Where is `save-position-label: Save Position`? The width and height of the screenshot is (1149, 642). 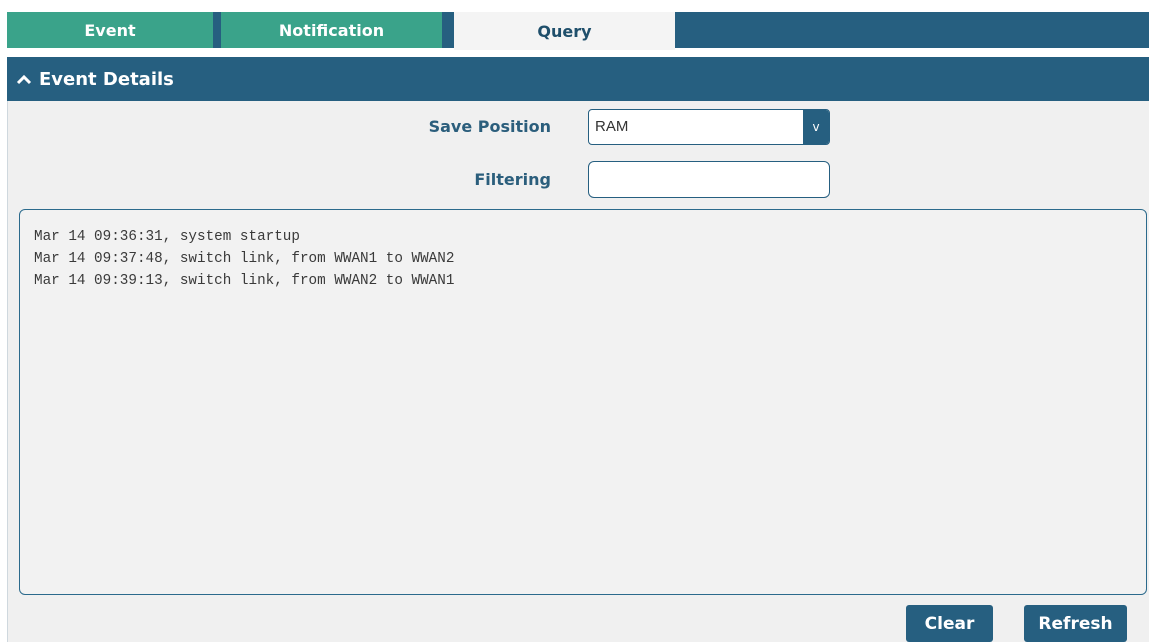 save-position-label: Save Position is located at coordinates (489, 126).